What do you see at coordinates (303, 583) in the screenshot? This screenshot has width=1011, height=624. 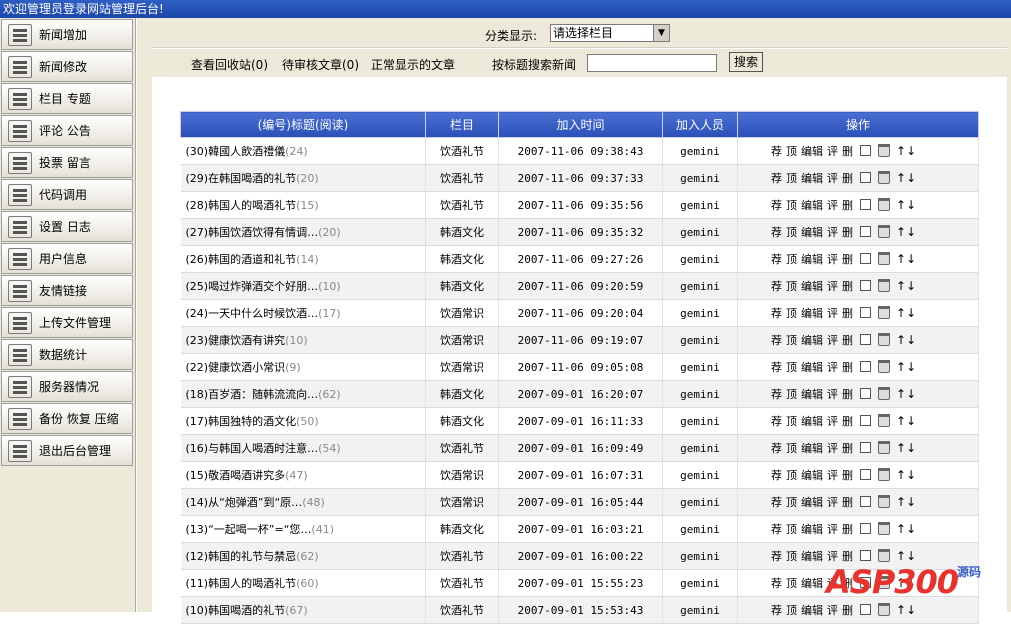 I see `article-title-cell: (11)韩国人的喝酒礼节(60)` at bounding box center [303, 583].